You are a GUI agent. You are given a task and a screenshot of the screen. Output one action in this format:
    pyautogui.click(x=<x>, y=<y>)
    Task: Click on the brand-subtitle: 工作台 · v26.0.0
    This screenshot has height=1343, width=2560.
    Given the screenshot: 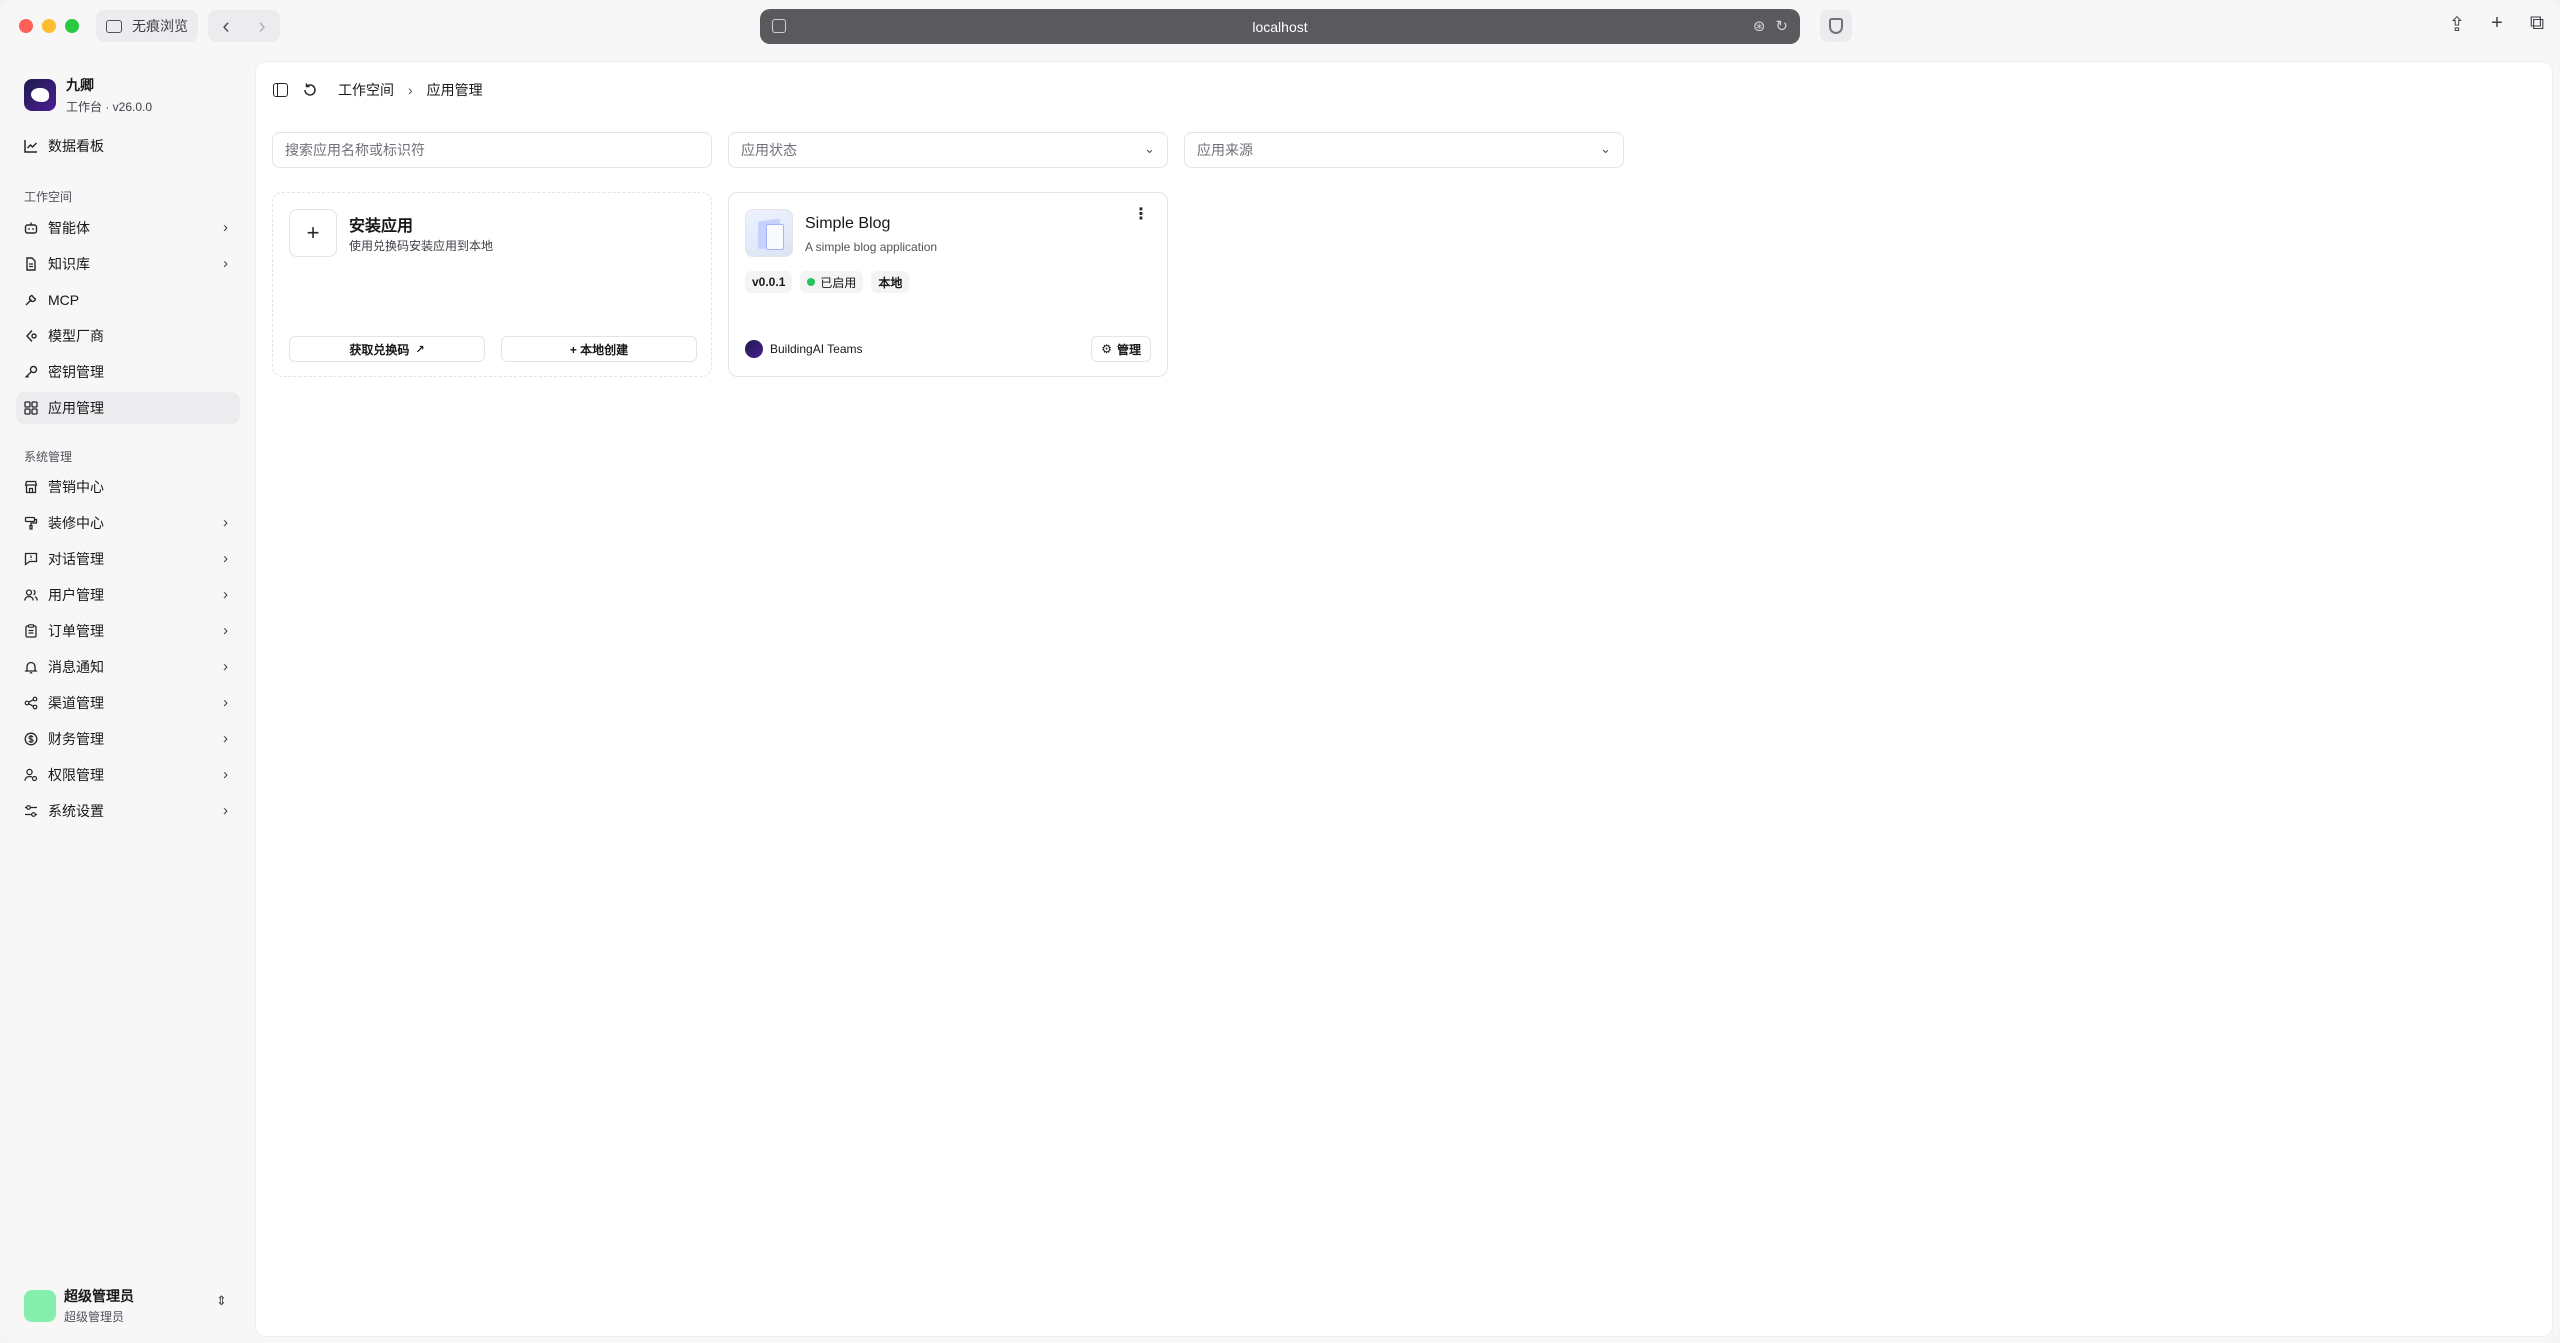 What is the action you would take?
    pyautogui.click(x=109, y=107)
    